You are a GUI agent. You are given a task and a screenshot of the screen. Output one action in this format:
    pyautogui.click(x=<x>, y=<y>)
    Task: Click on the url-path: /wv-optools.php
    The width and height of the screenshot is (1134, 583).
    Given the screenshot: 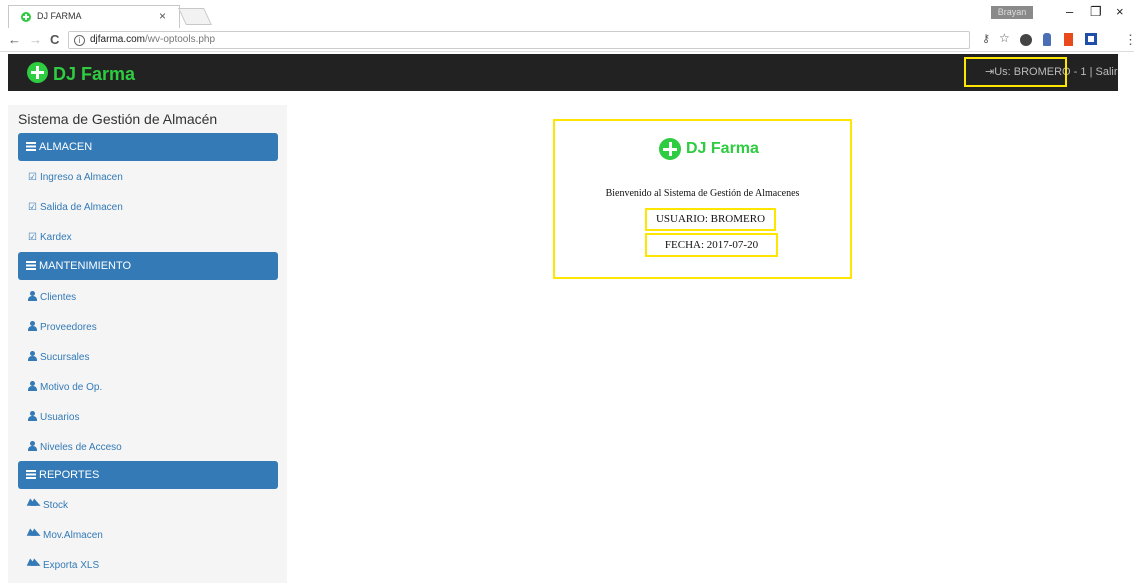 What is the action you would take?
    pyautogui.click(x=180, y=39)
    